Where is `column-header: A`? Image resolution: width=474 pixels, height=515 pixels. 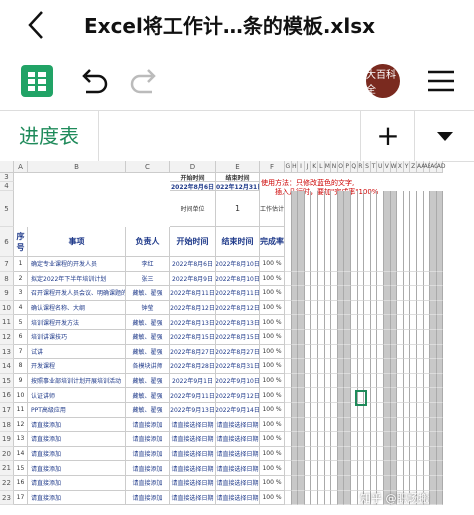
column-header: A is located at coordinates (21, 167).